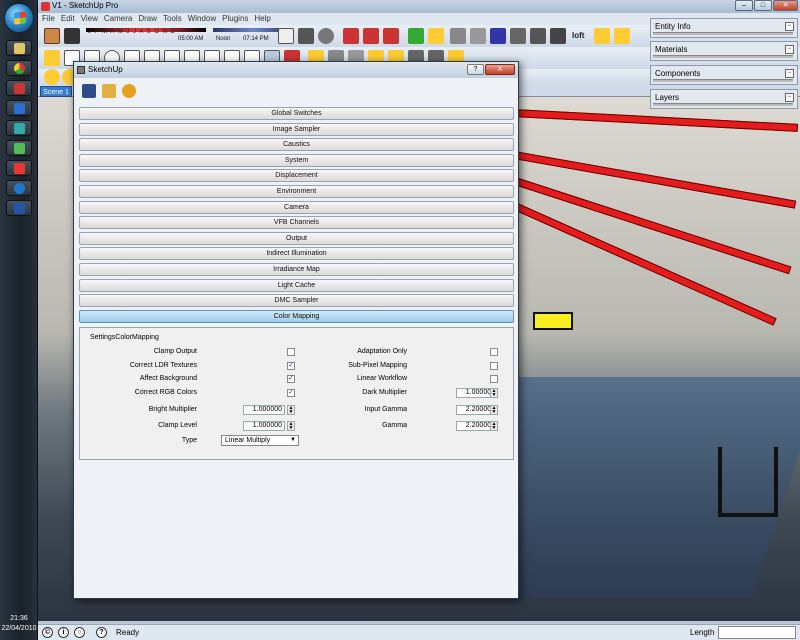 This screenshot has width=800, height=640. What do you see at coordinates (475, 69) in the screenshot?
I see `dialog-help-button: ?` at bounding box center [475, 69].